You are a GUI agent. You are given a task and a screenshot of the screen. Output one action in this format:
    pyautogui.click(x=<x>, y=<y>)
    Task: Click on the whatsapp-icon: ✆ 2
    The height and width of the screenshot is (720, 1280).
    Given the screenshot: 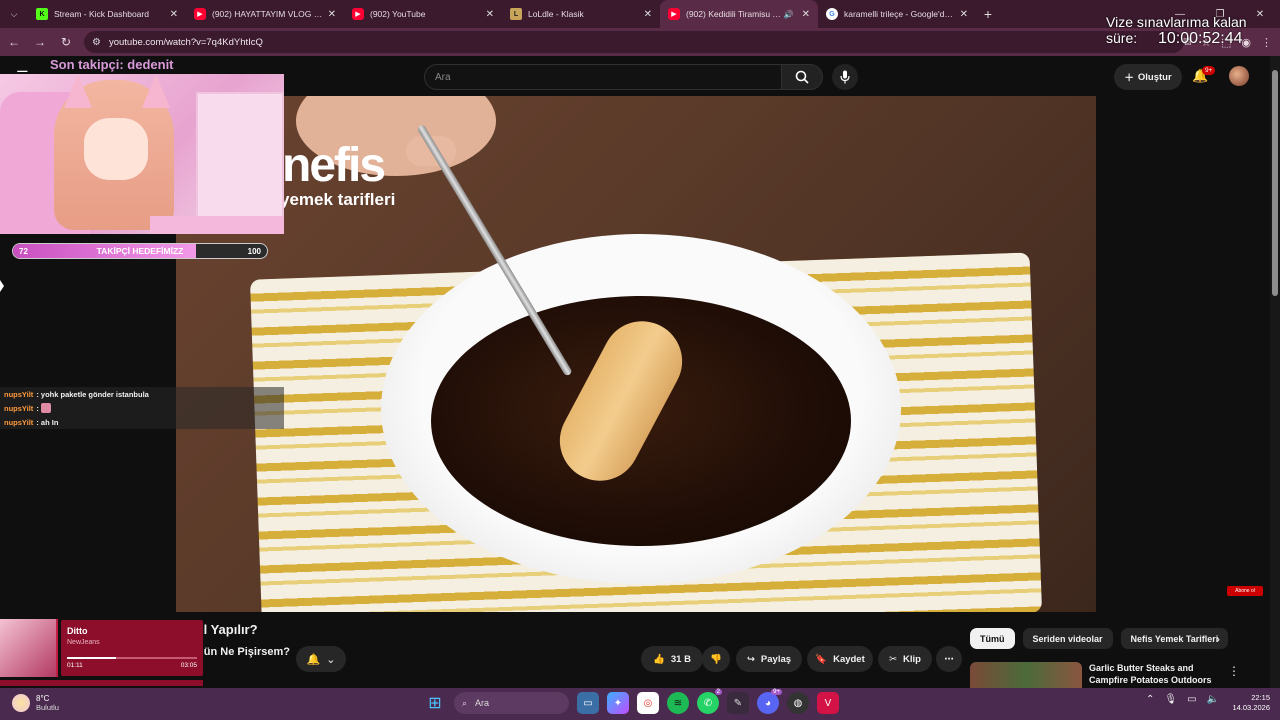 What is the action you would take?
    pyautogui.click(x=709, y=701)
    